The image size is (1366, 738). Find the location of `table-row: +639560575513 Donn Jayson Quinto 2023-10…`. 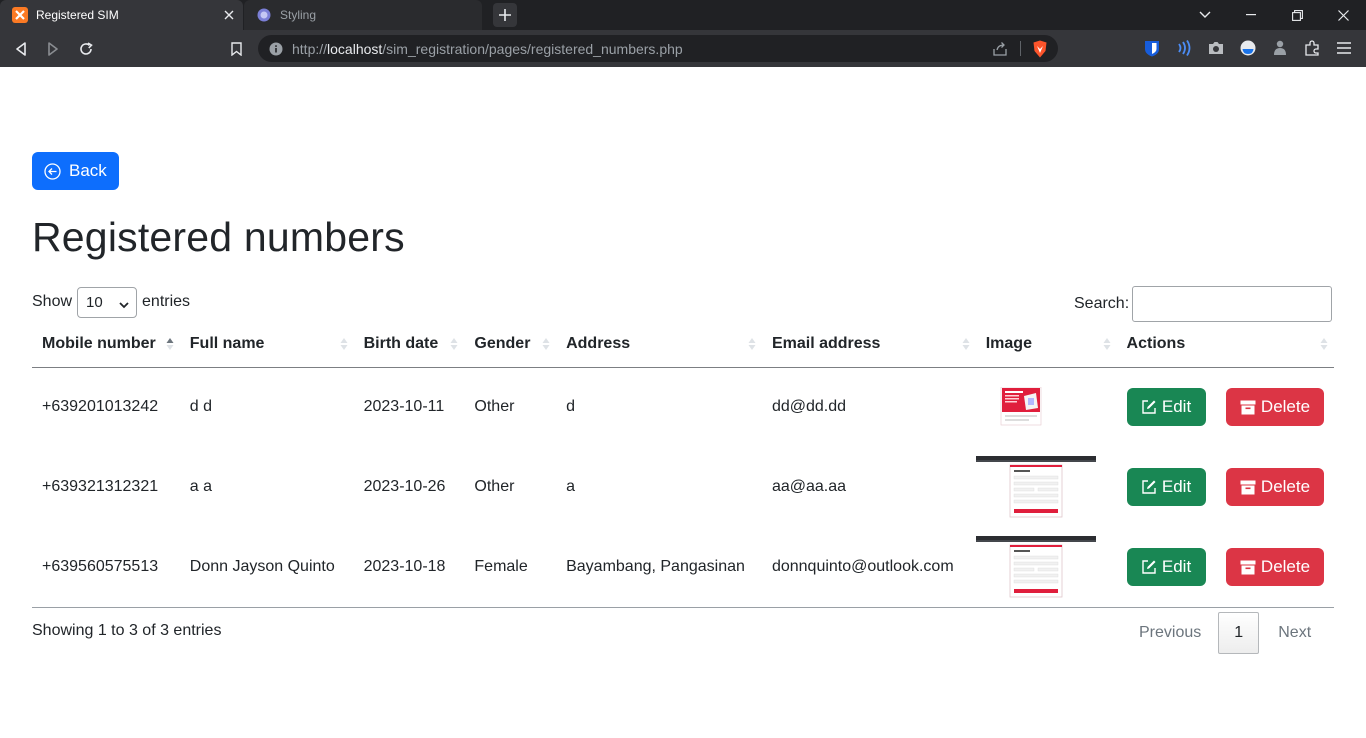

table-row: +639560575513 Donn Jayson Quinto 2023-10… is located at coordinates (683, 567).